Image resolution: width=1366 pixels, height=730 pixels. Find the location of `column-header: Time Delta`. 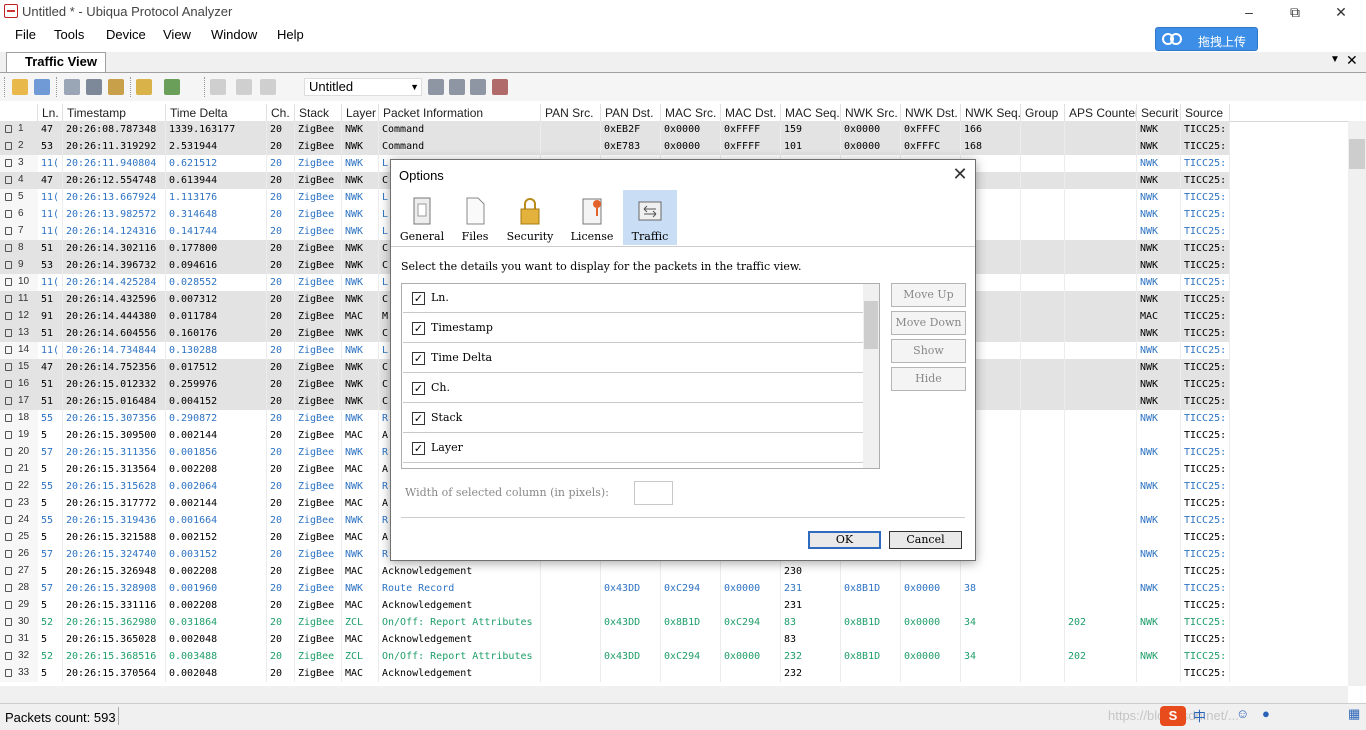

column-header: Time Delta is located at coordinates (216, 112).